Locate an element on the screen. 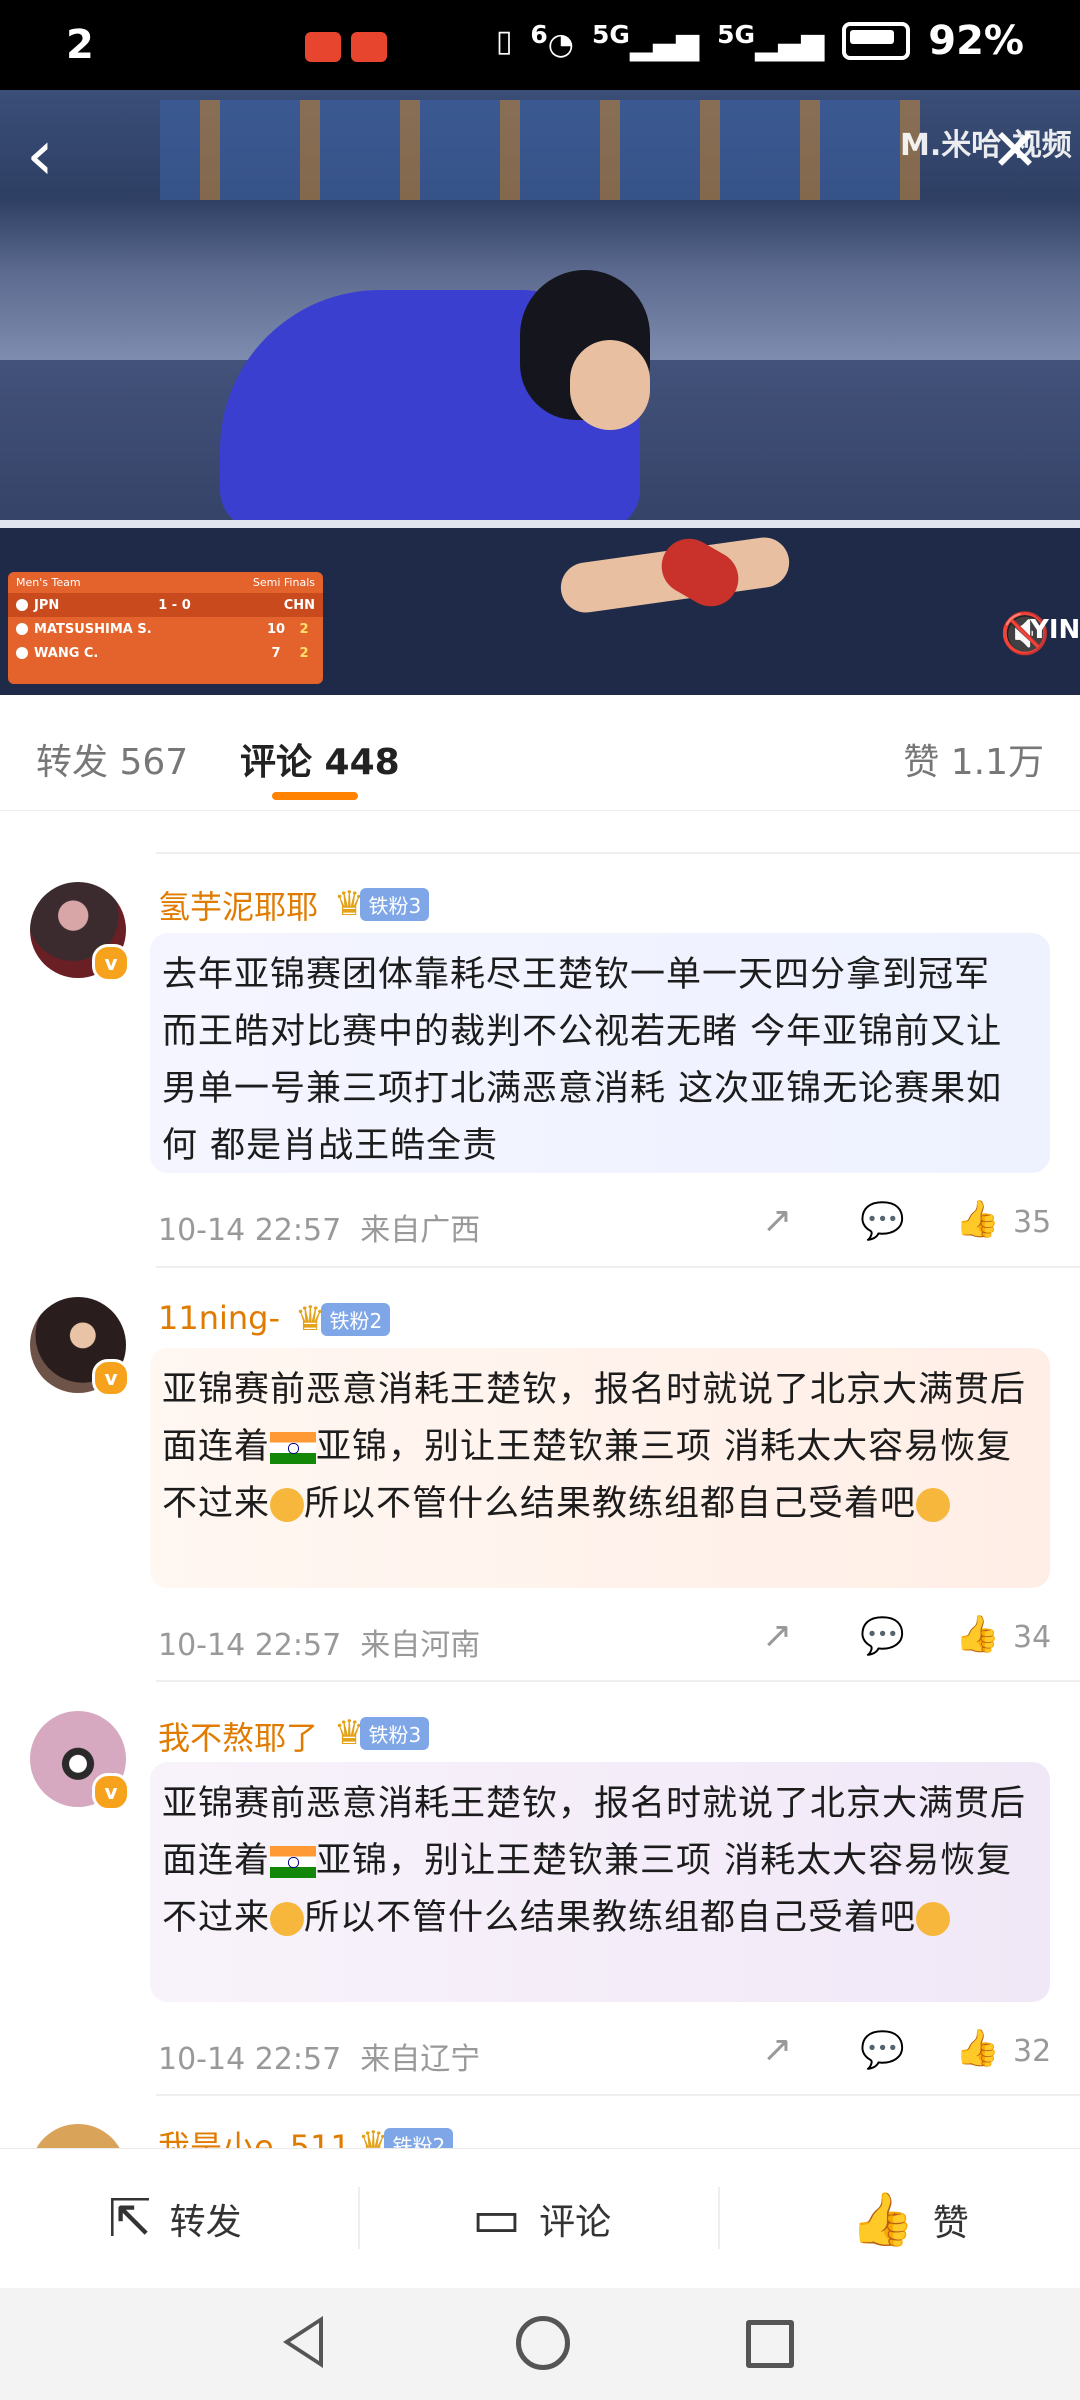 The width and height of the screenshot is (1080, 2400). scoreboard-player-name: MATSUSHIMA S. is located at coordinates (93, 629).